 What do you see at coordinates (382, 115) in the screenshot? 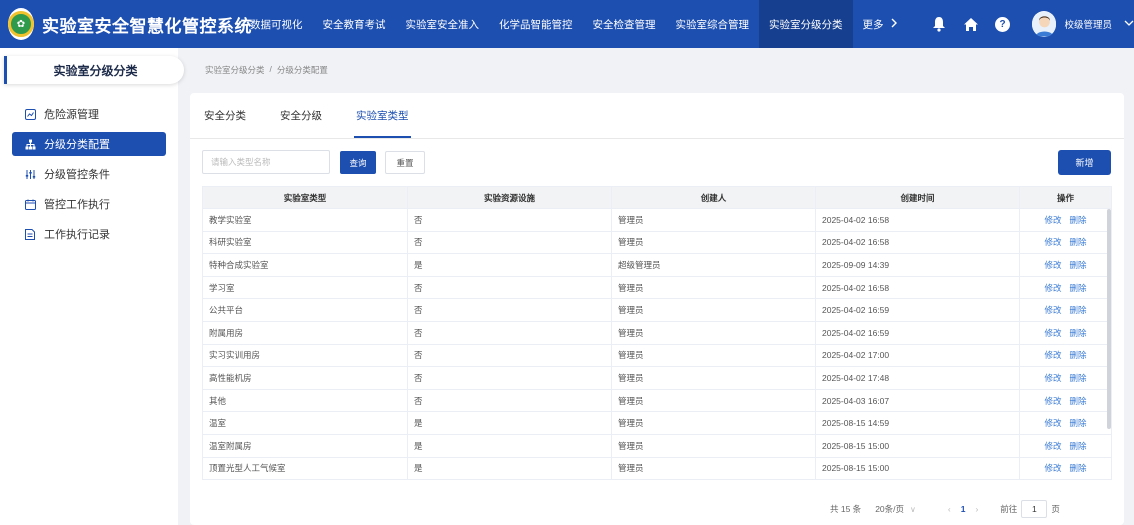
I see `tab-lab-type: 实验室类型` at bounding box center [382, 115].